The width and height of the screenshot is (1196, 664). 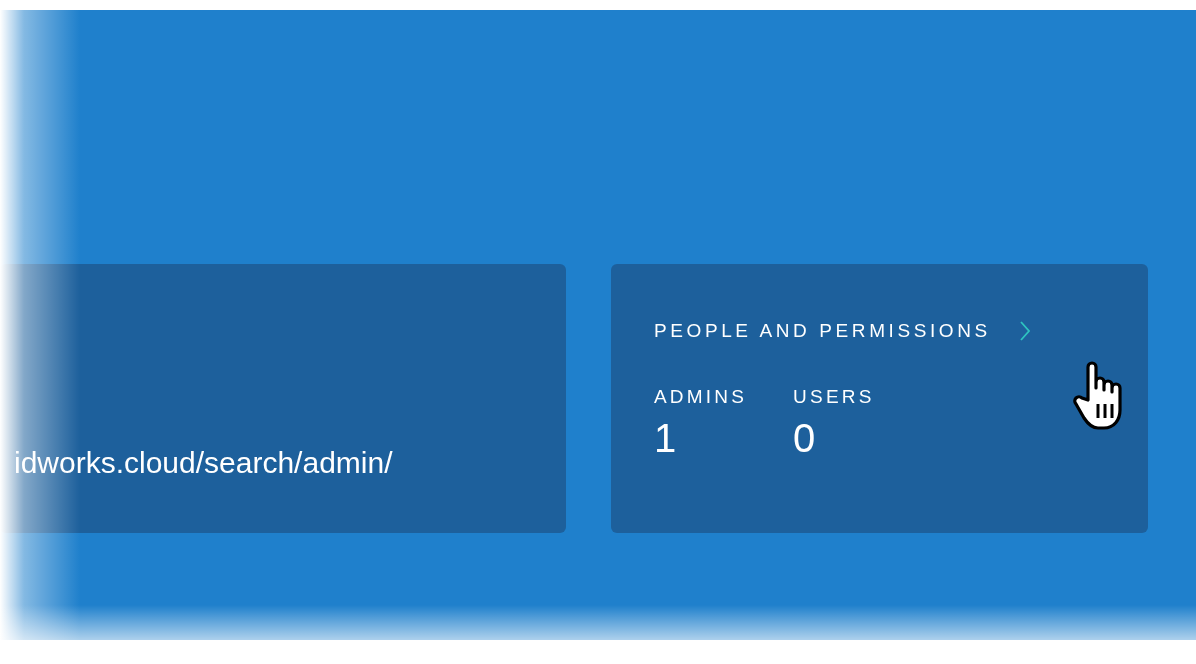 What do you see at coordinates (1024, 331) in the screenshot?
I see `chevron-right-icon` at bounding box center [1024, 331].